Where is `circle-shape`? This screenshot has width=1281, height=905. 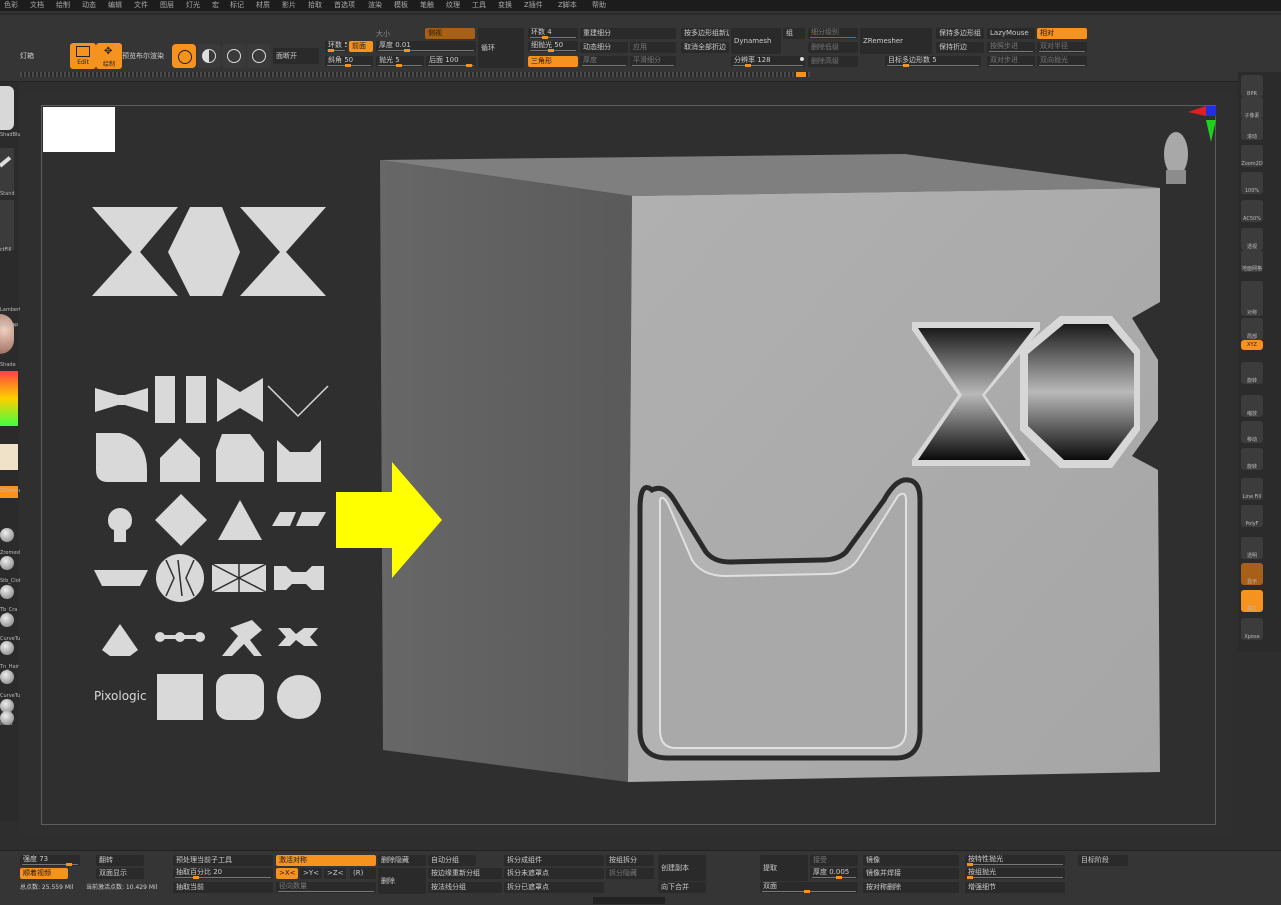 circle-shape is located at coordinates (299, 697).